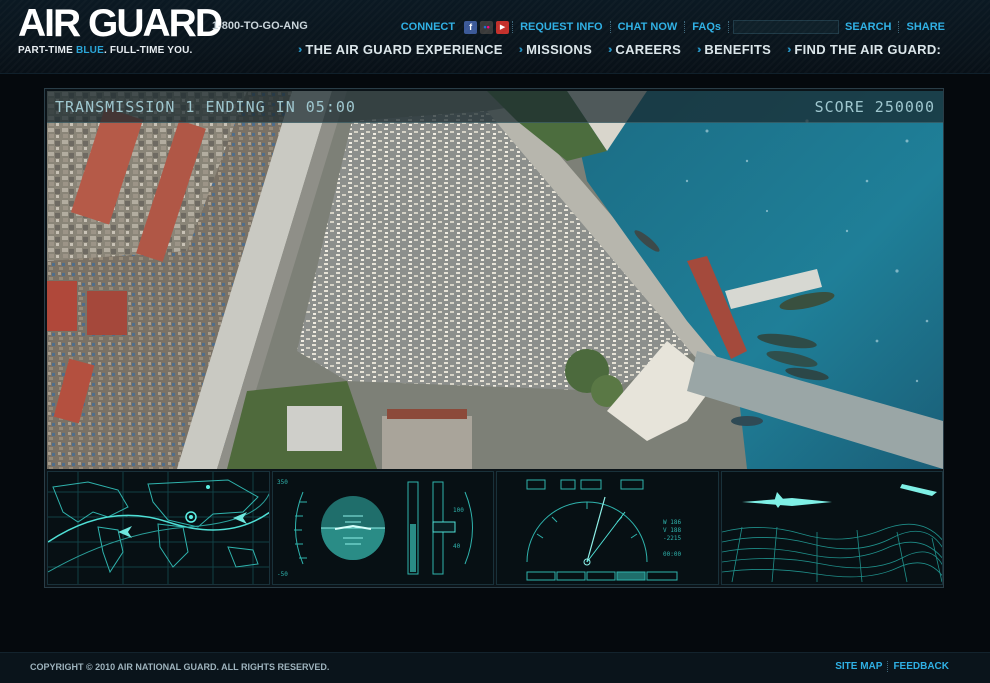 The width and height of the screenshot is (990, 683). What do you see at coordinates (428, 27) in the screenshot?
I see `connect-label: CONNECT` at bounding box center [428, 27].